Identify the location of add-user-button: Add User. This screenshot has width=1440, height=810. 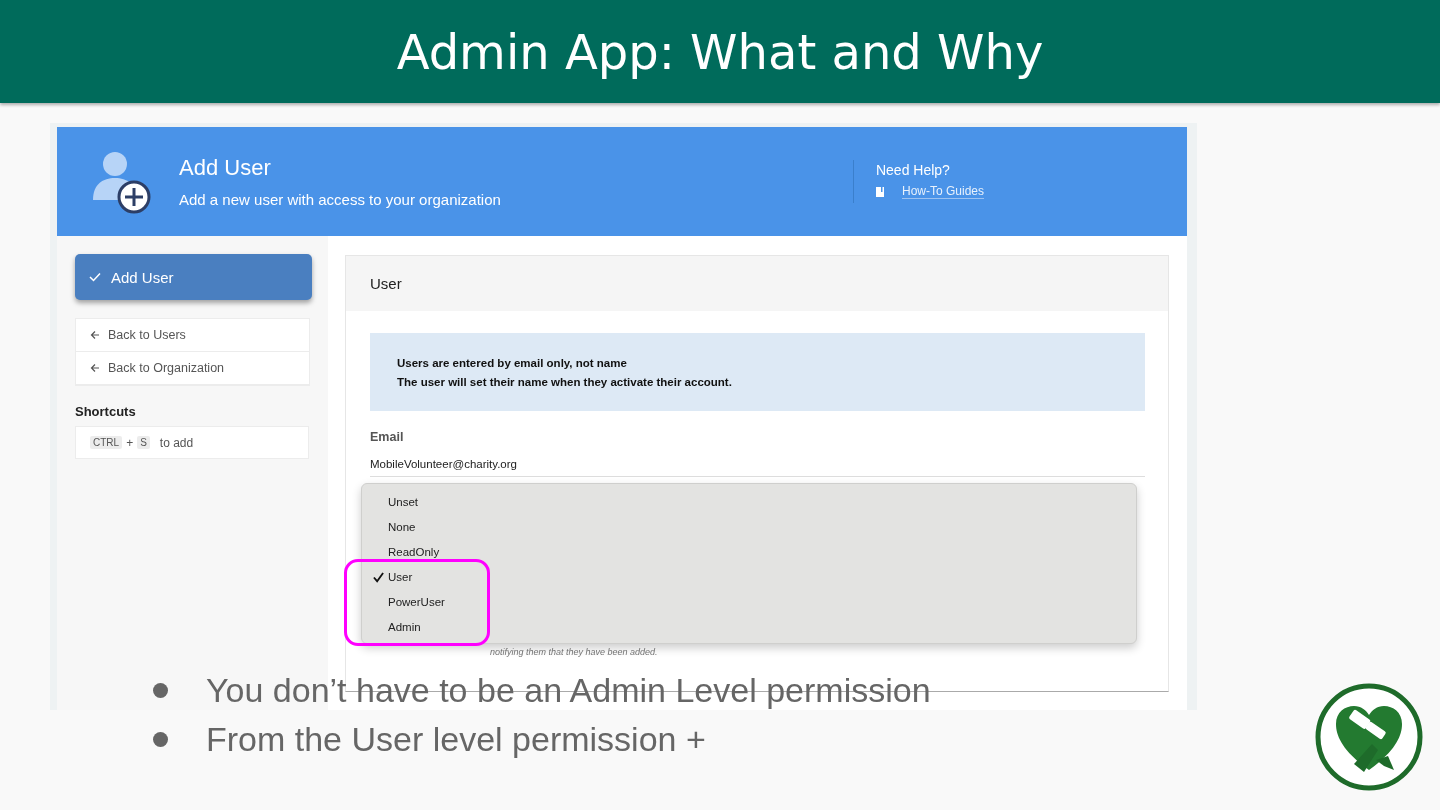
(193, 277).